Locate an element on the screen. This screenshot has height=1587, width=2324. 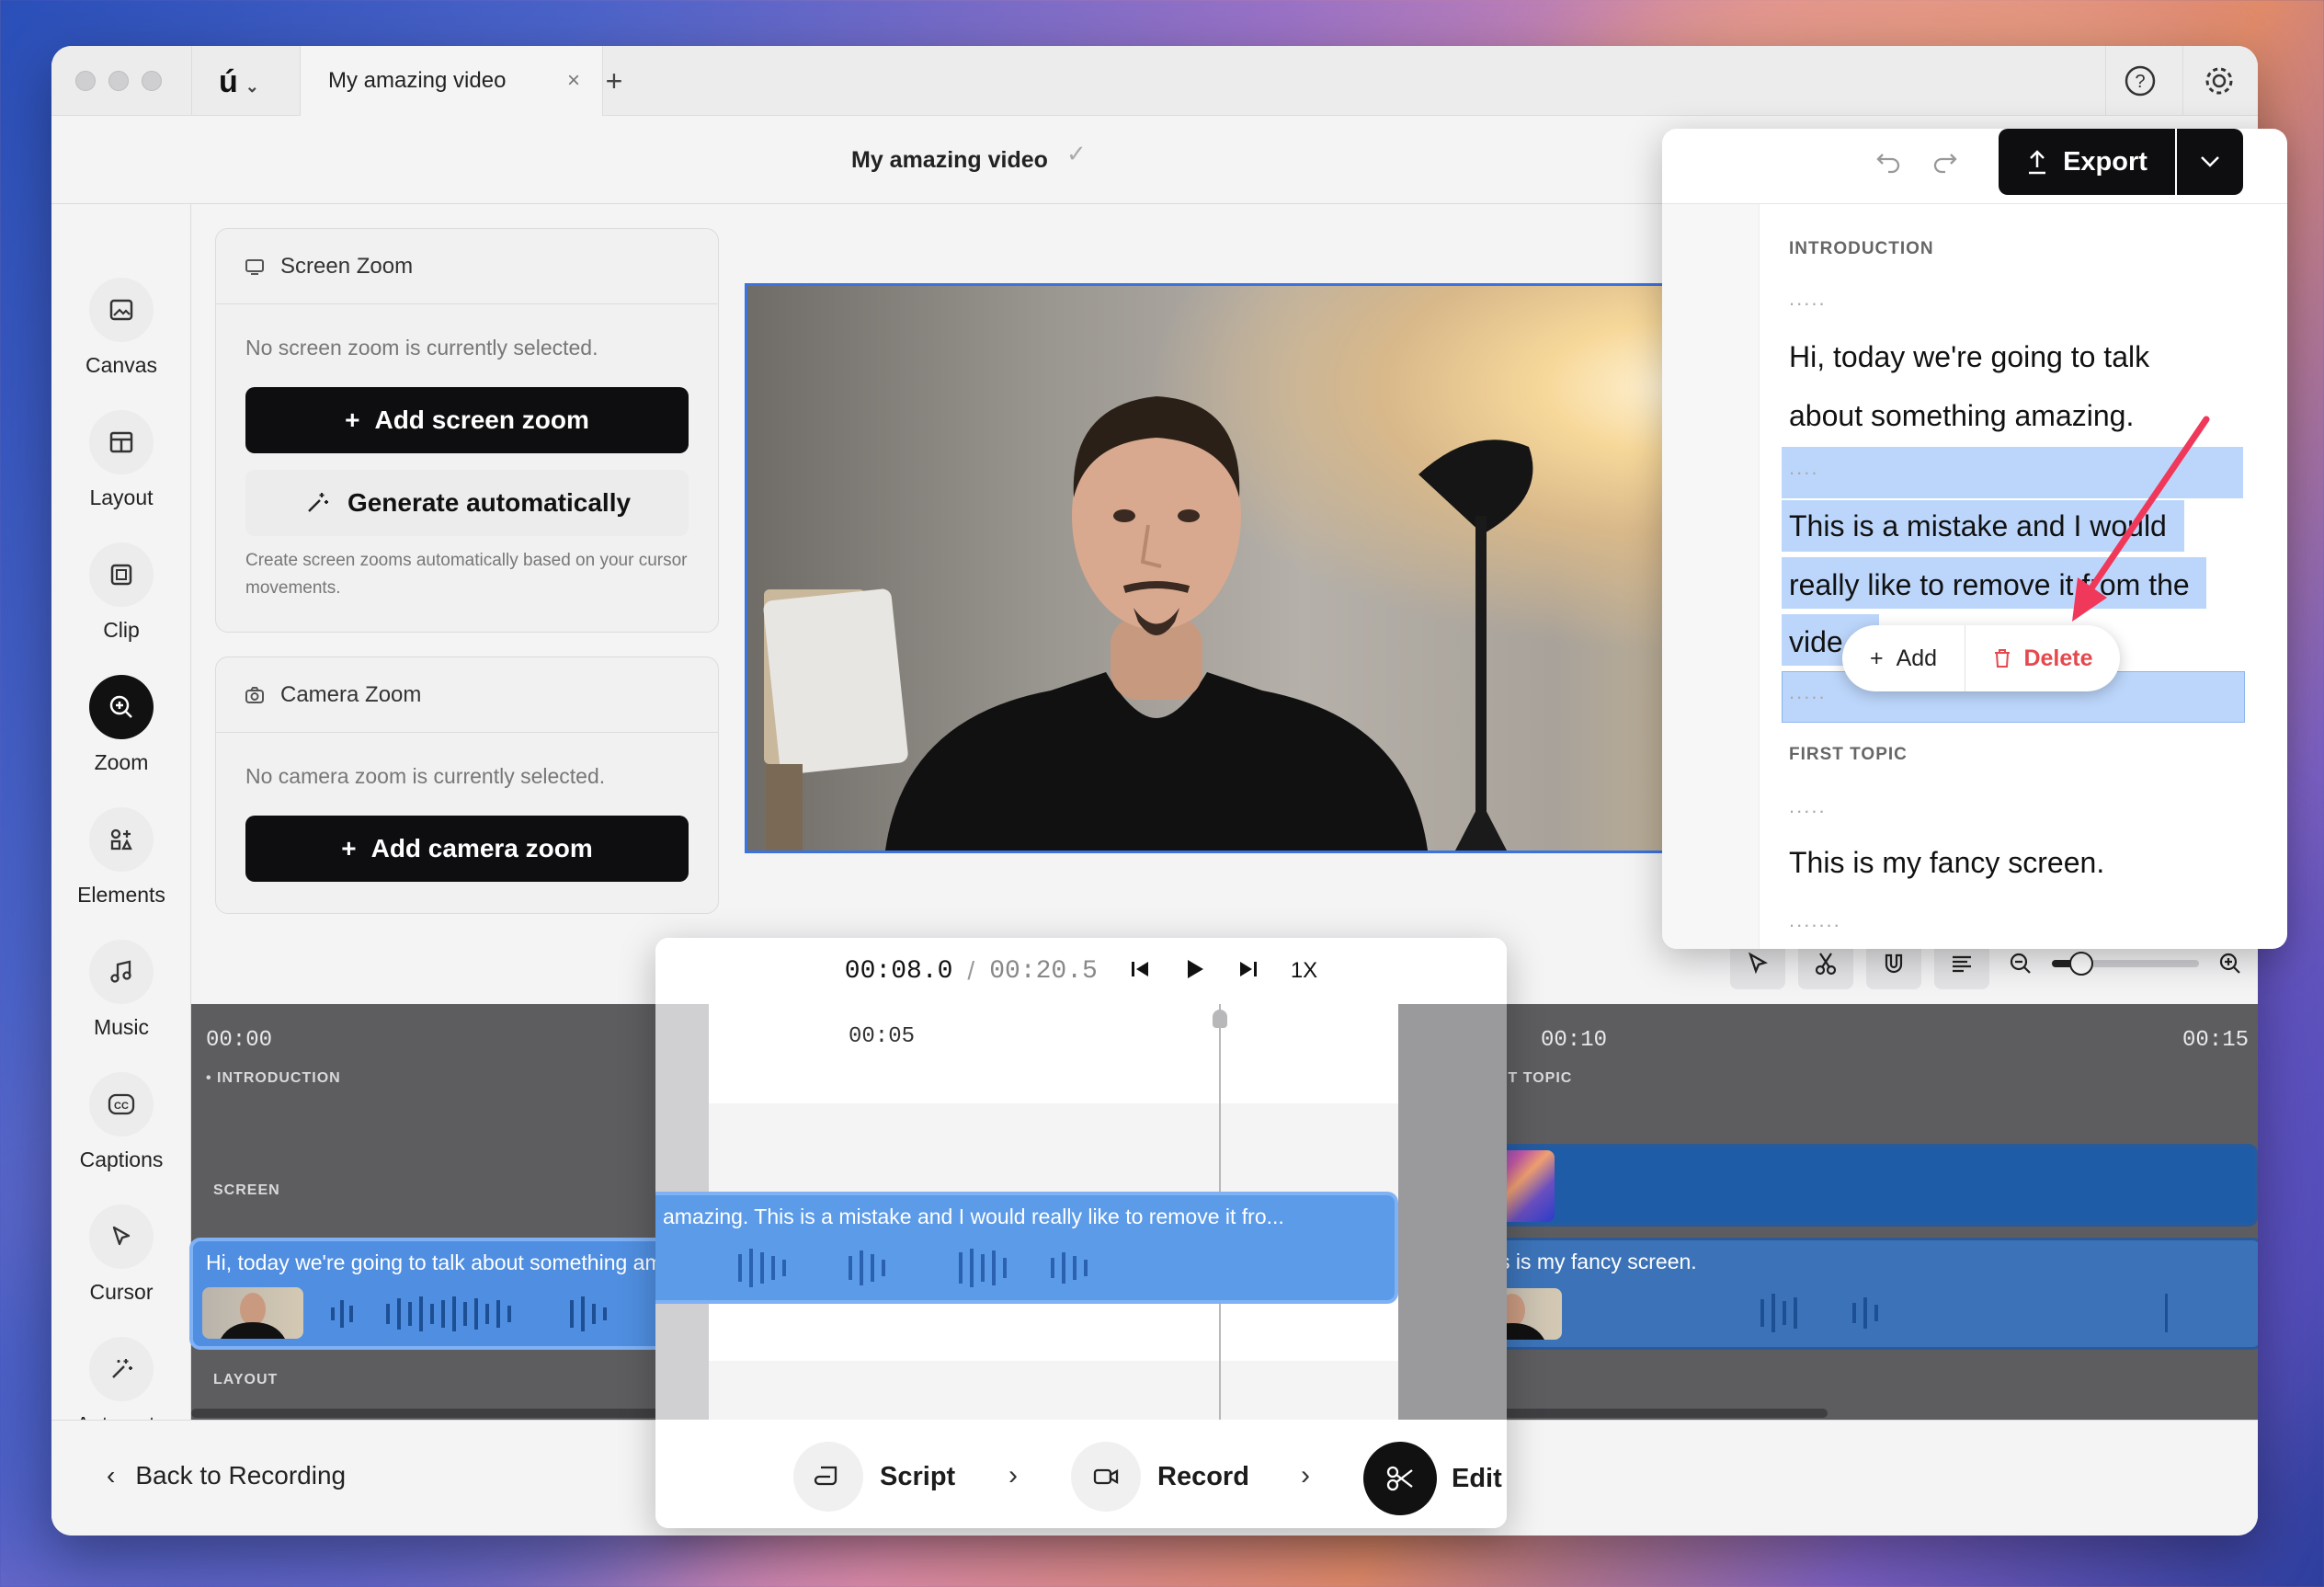
help-icon: ? is located at coordinates (2140, 81).